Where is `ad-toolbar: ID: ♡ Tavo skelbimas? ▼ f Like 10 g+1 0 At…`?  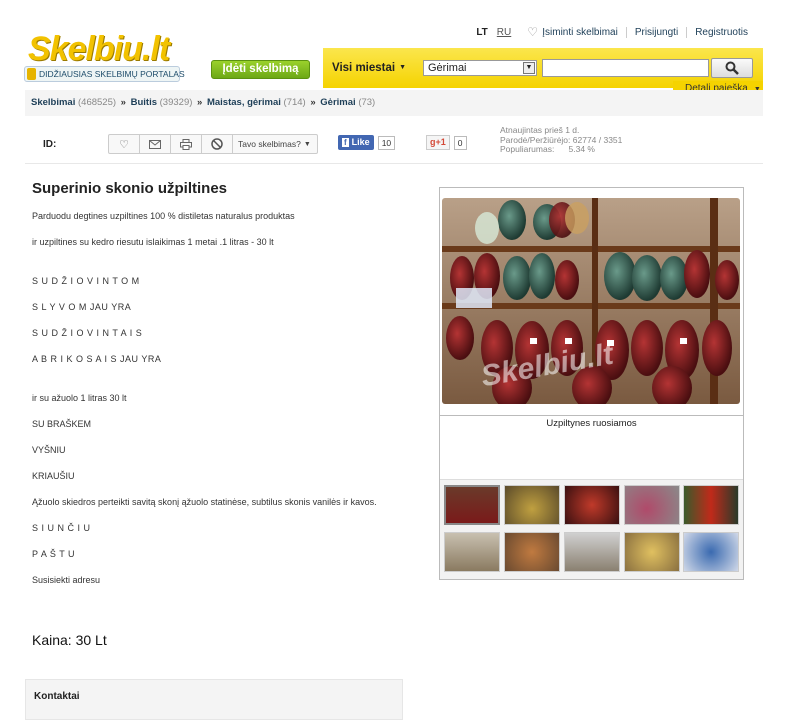 ad-toolbar: ID: ♡ Tavo skelbimas? ▼ f Like 10 g+1 0 At… is located at coordinates (394, 144).